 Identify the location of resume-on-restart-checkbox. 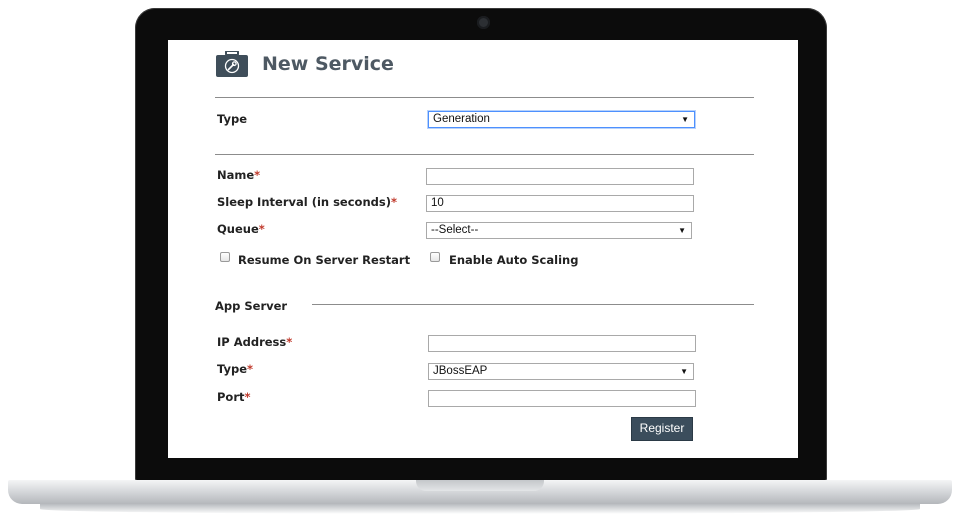
(225, 257).